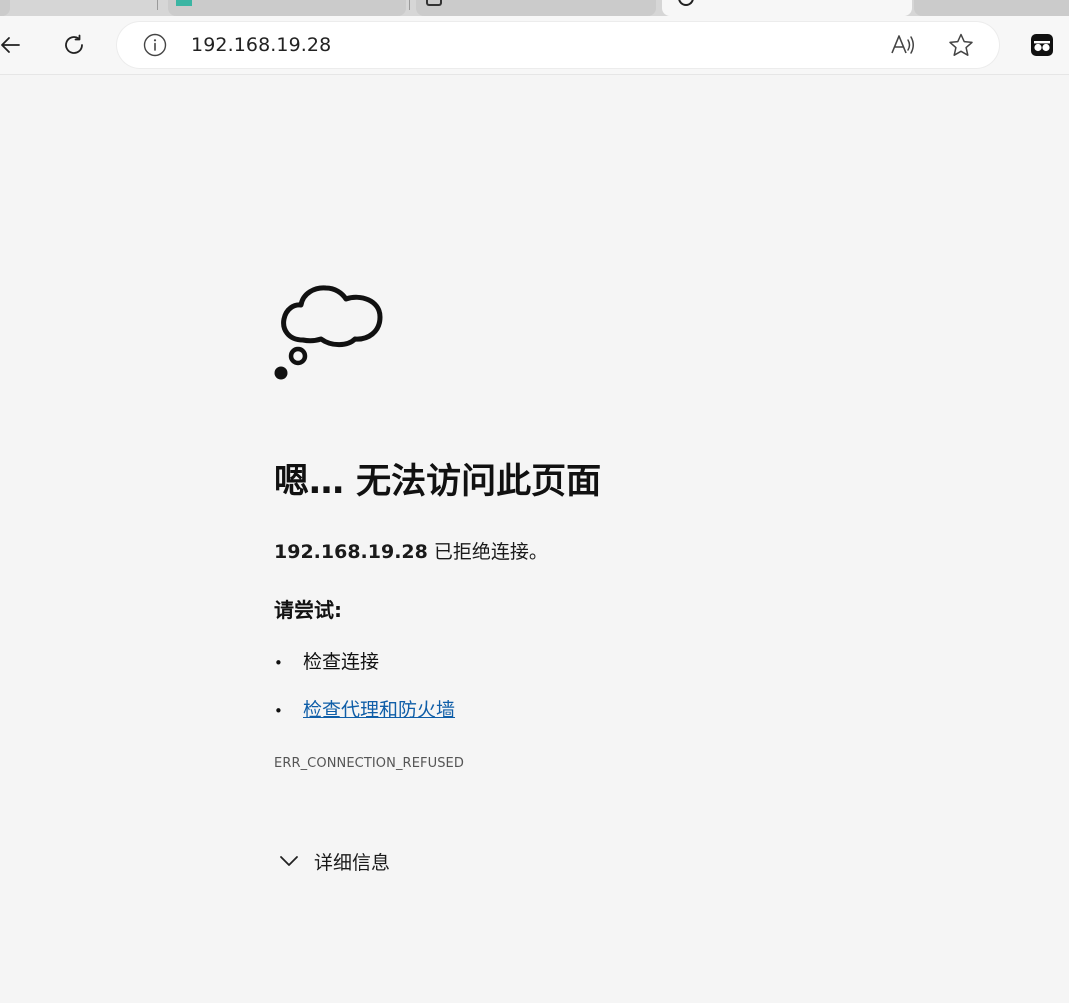 This screenshot has height=1003, width=1069. I want to click on error-code: ERR_CONNECTION_REFUSED, so click(369, 763).